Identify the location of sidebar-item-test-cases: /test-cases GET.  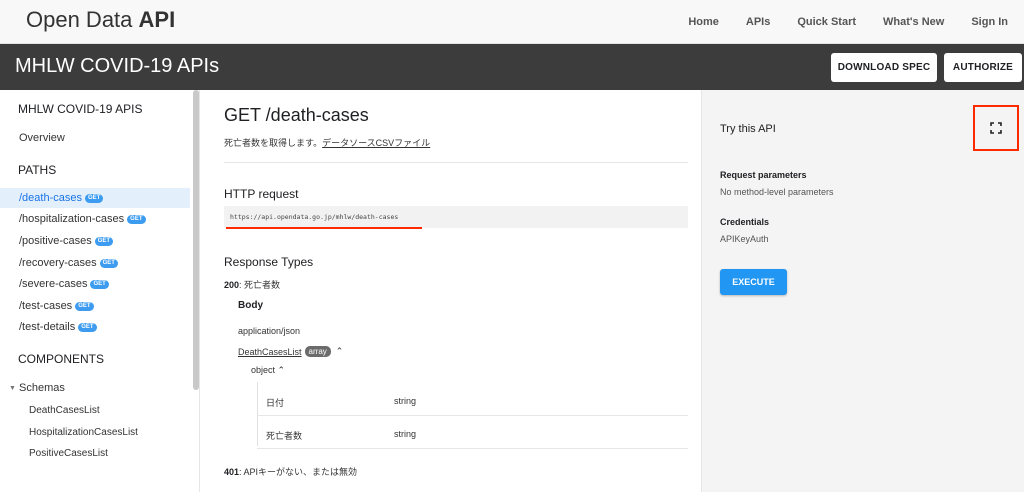
(95, 306).